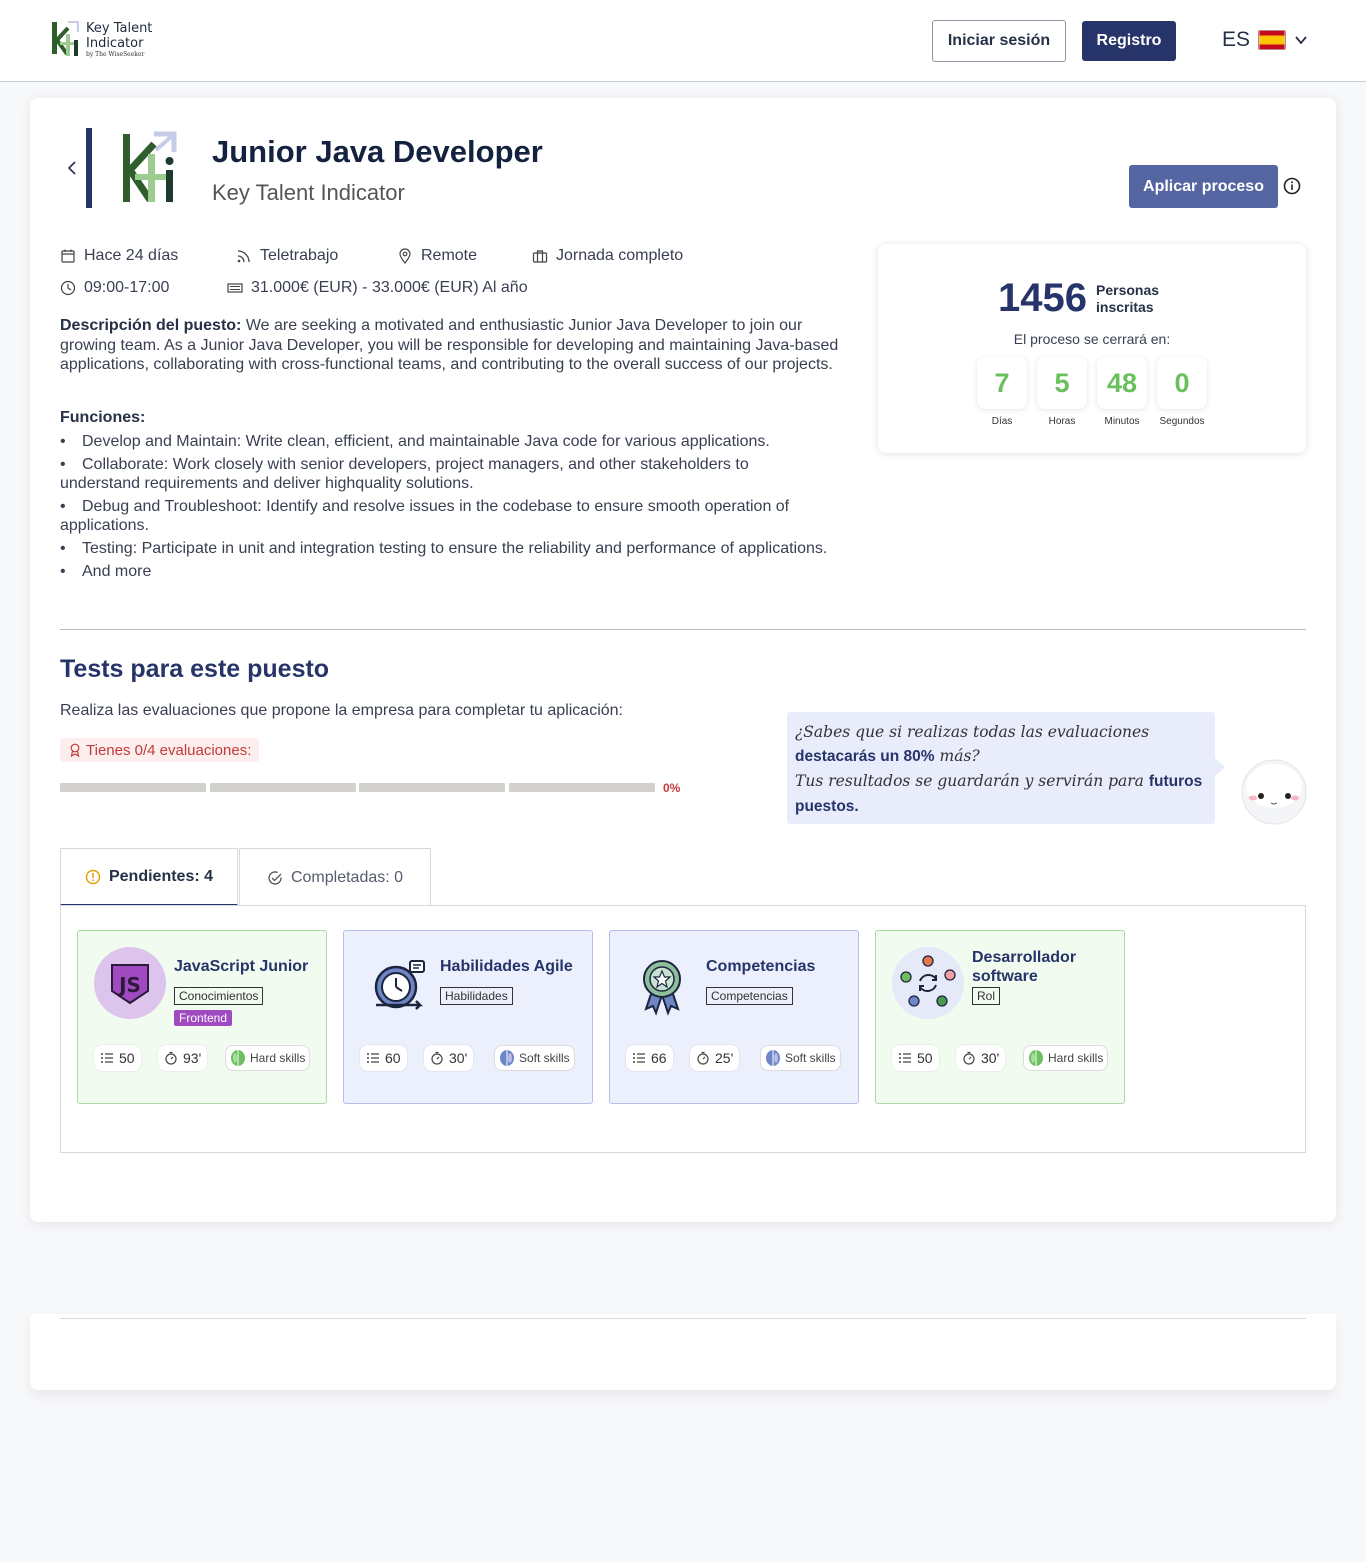  What do you see at coordinates (115, 43) in the screenshot?
I see `brand-line2: Indicator` at bounding box center [115, 43].